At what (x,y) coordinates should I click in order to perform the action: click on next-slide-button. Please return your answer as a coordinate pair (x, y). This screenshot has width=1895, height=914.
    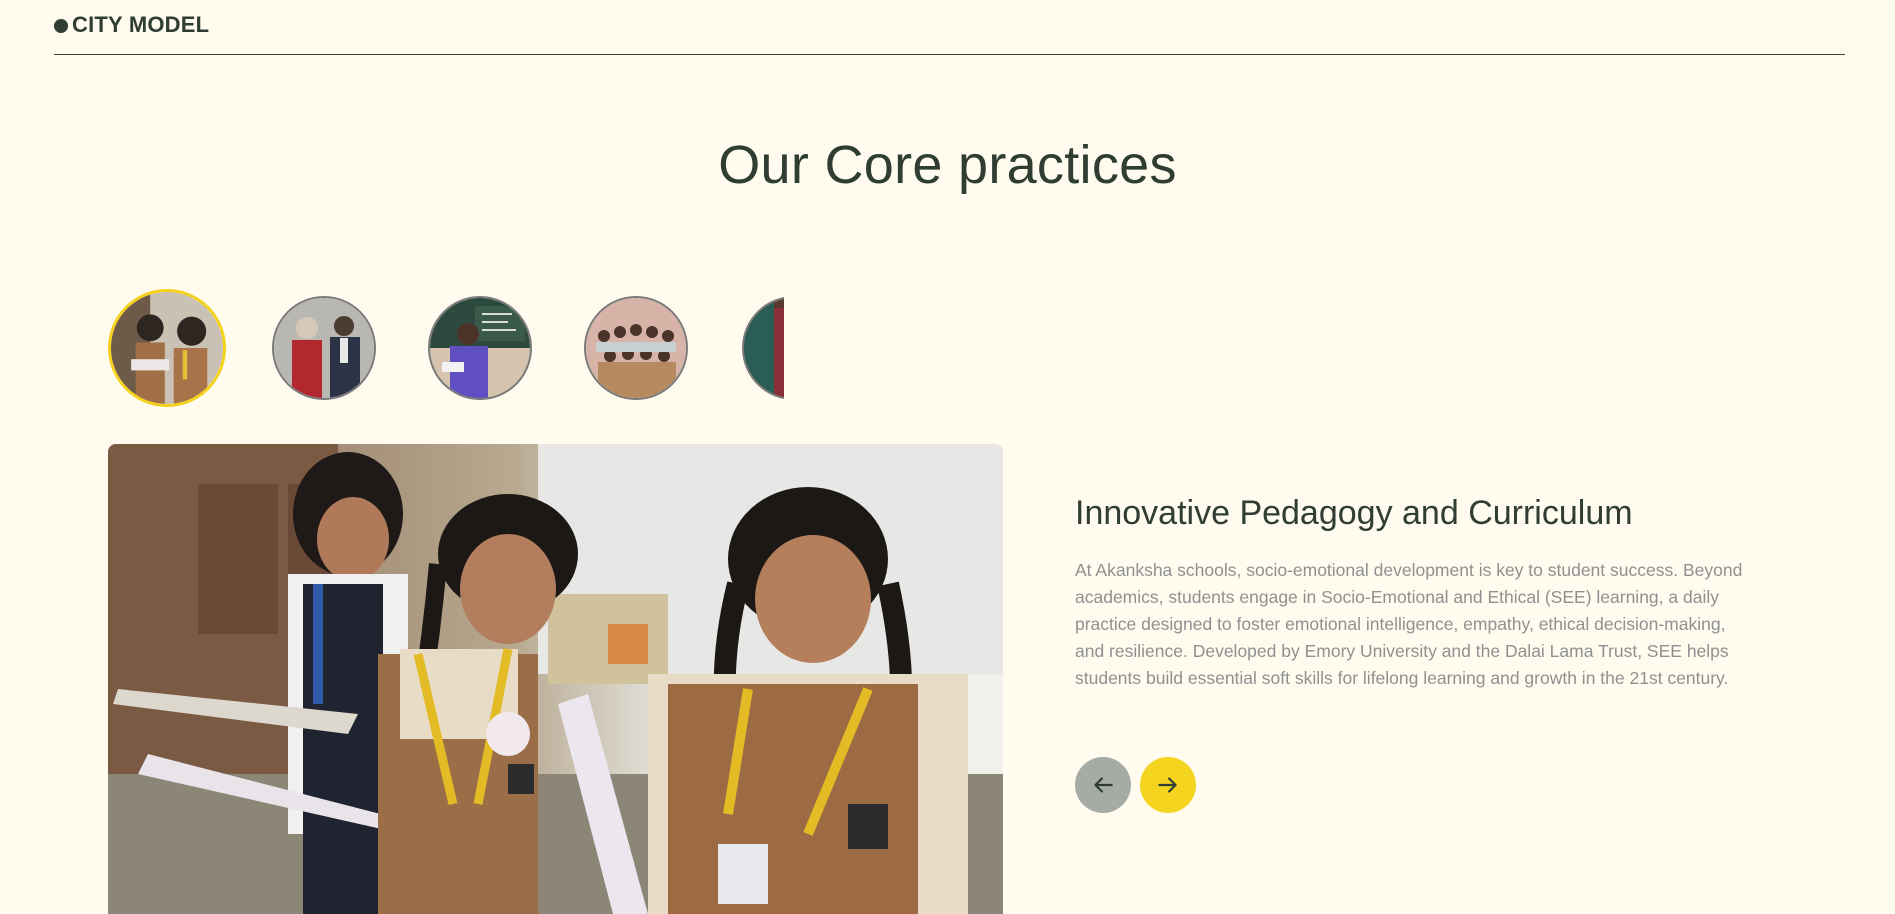
    Looking at the image, I should click on (1168, 785).